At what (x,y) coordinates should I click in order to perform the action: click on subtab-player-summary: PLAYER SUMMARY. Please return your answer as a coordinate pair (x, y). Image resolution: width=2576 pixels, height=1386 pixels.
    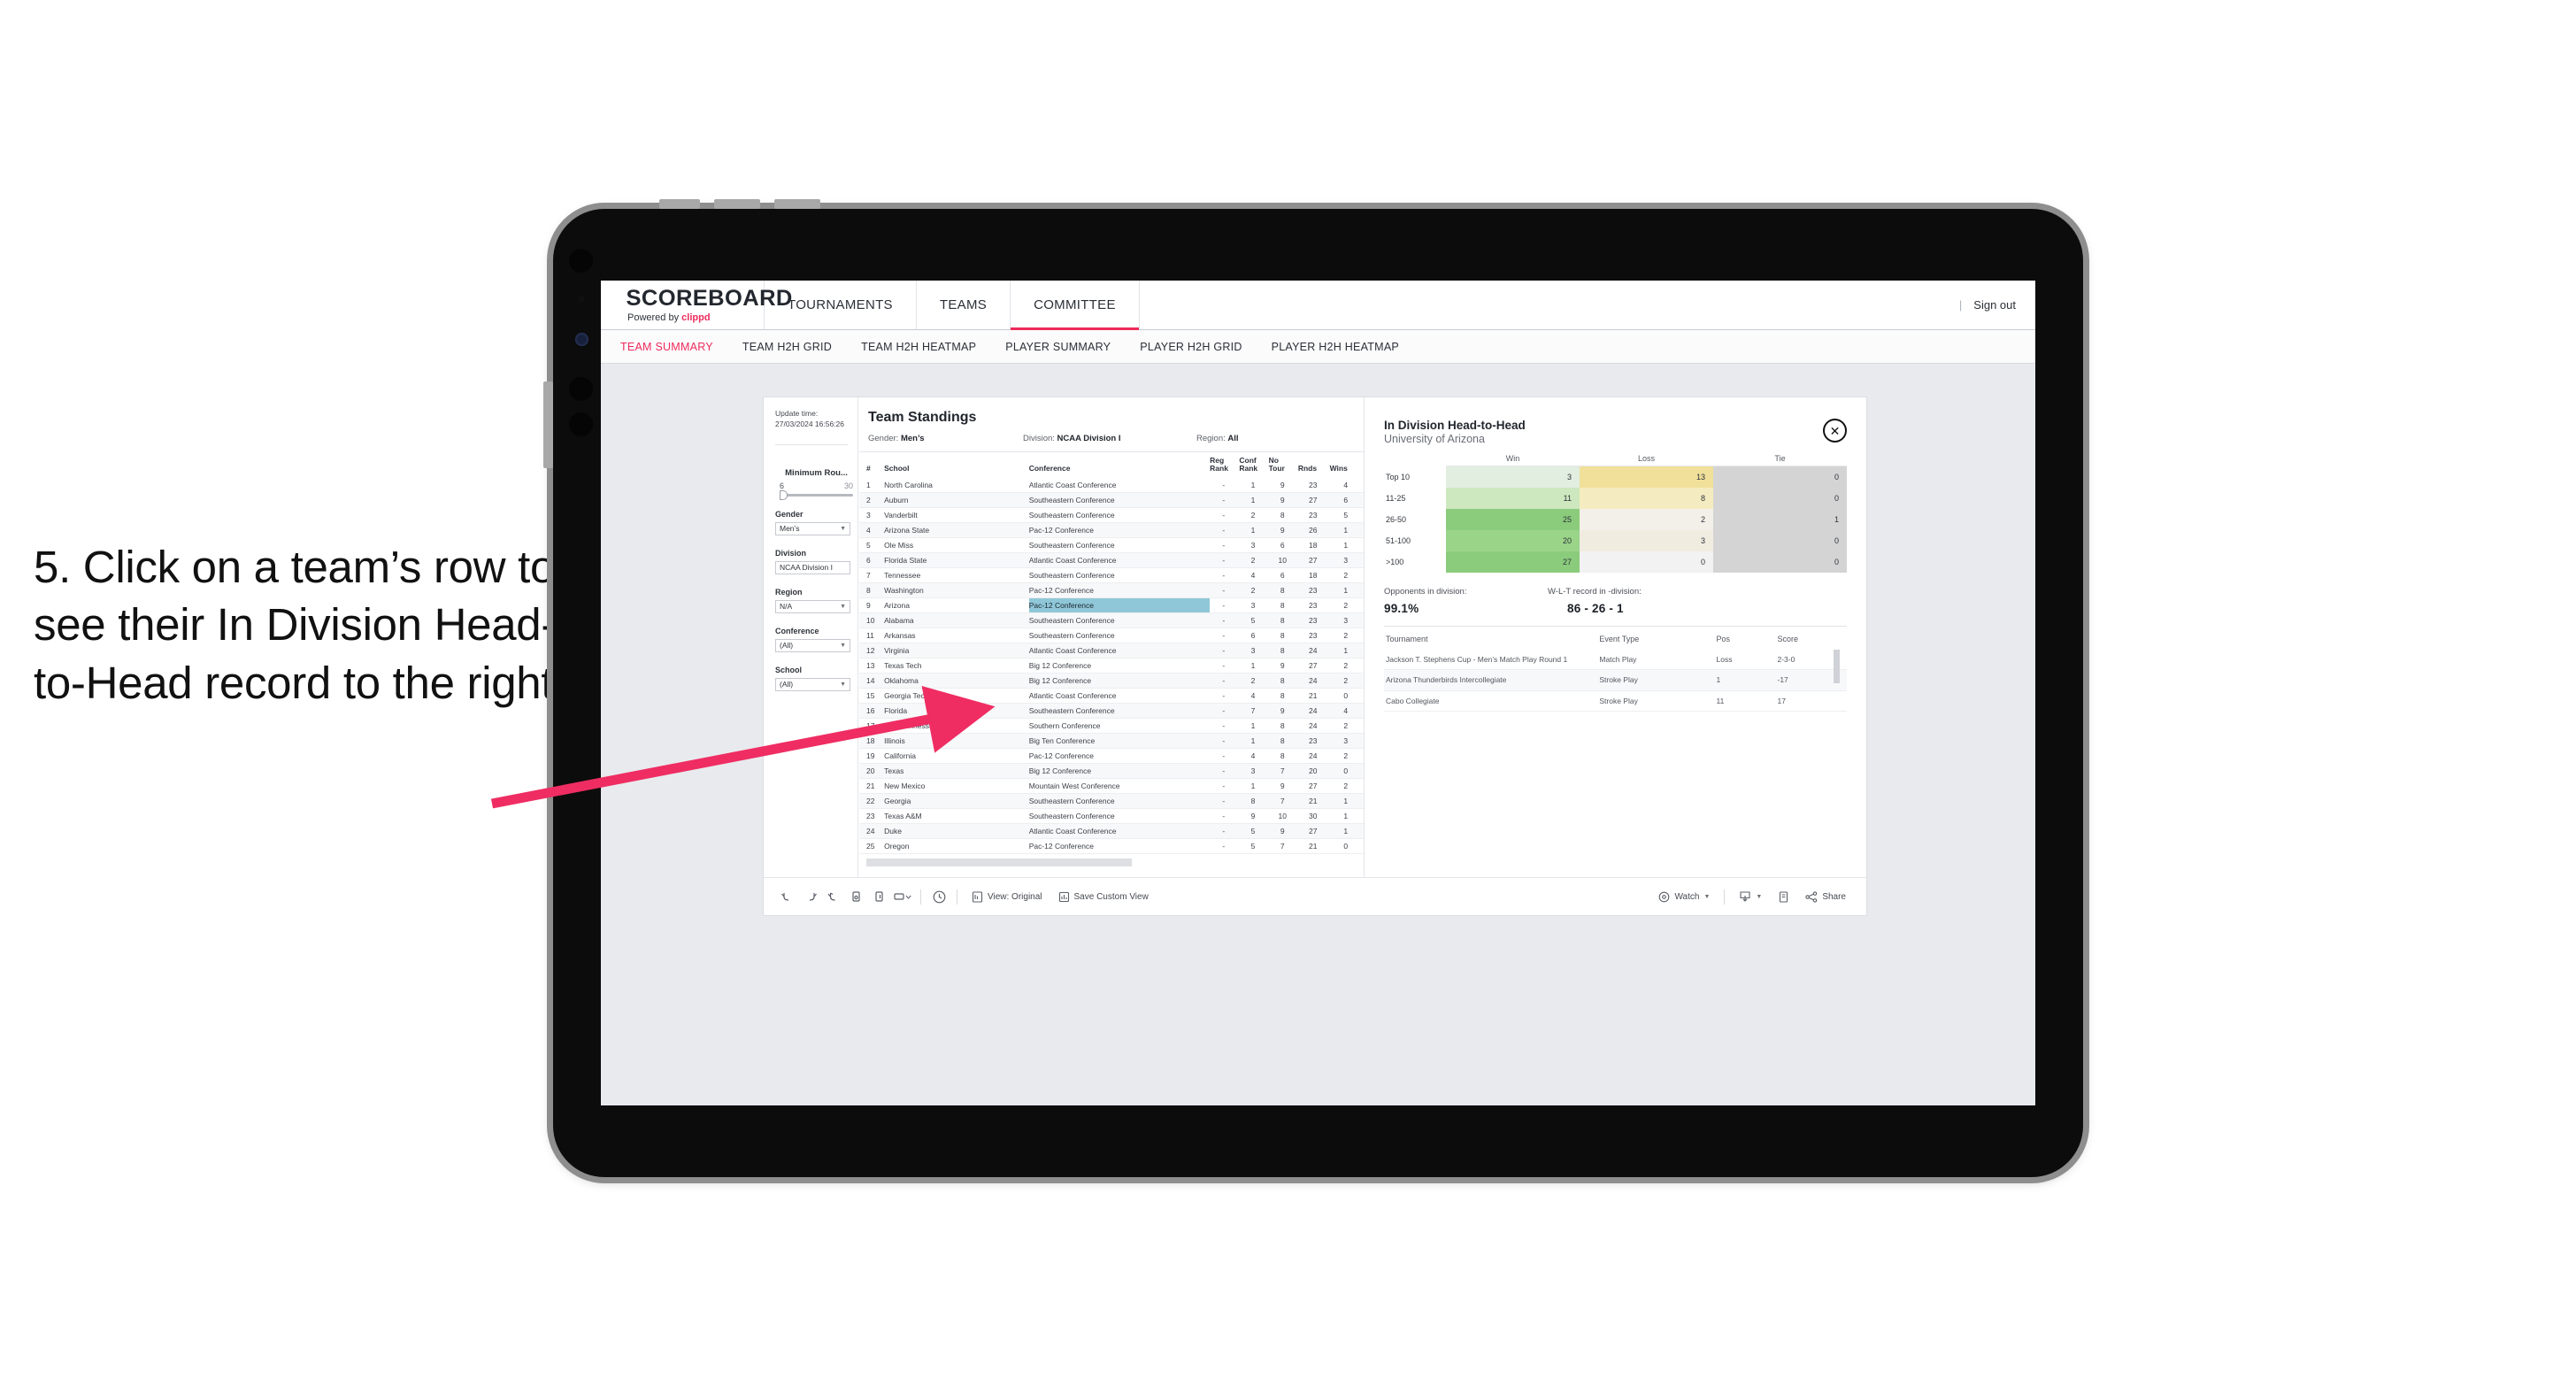
    Looking at the image, I should click on (1058, 347).